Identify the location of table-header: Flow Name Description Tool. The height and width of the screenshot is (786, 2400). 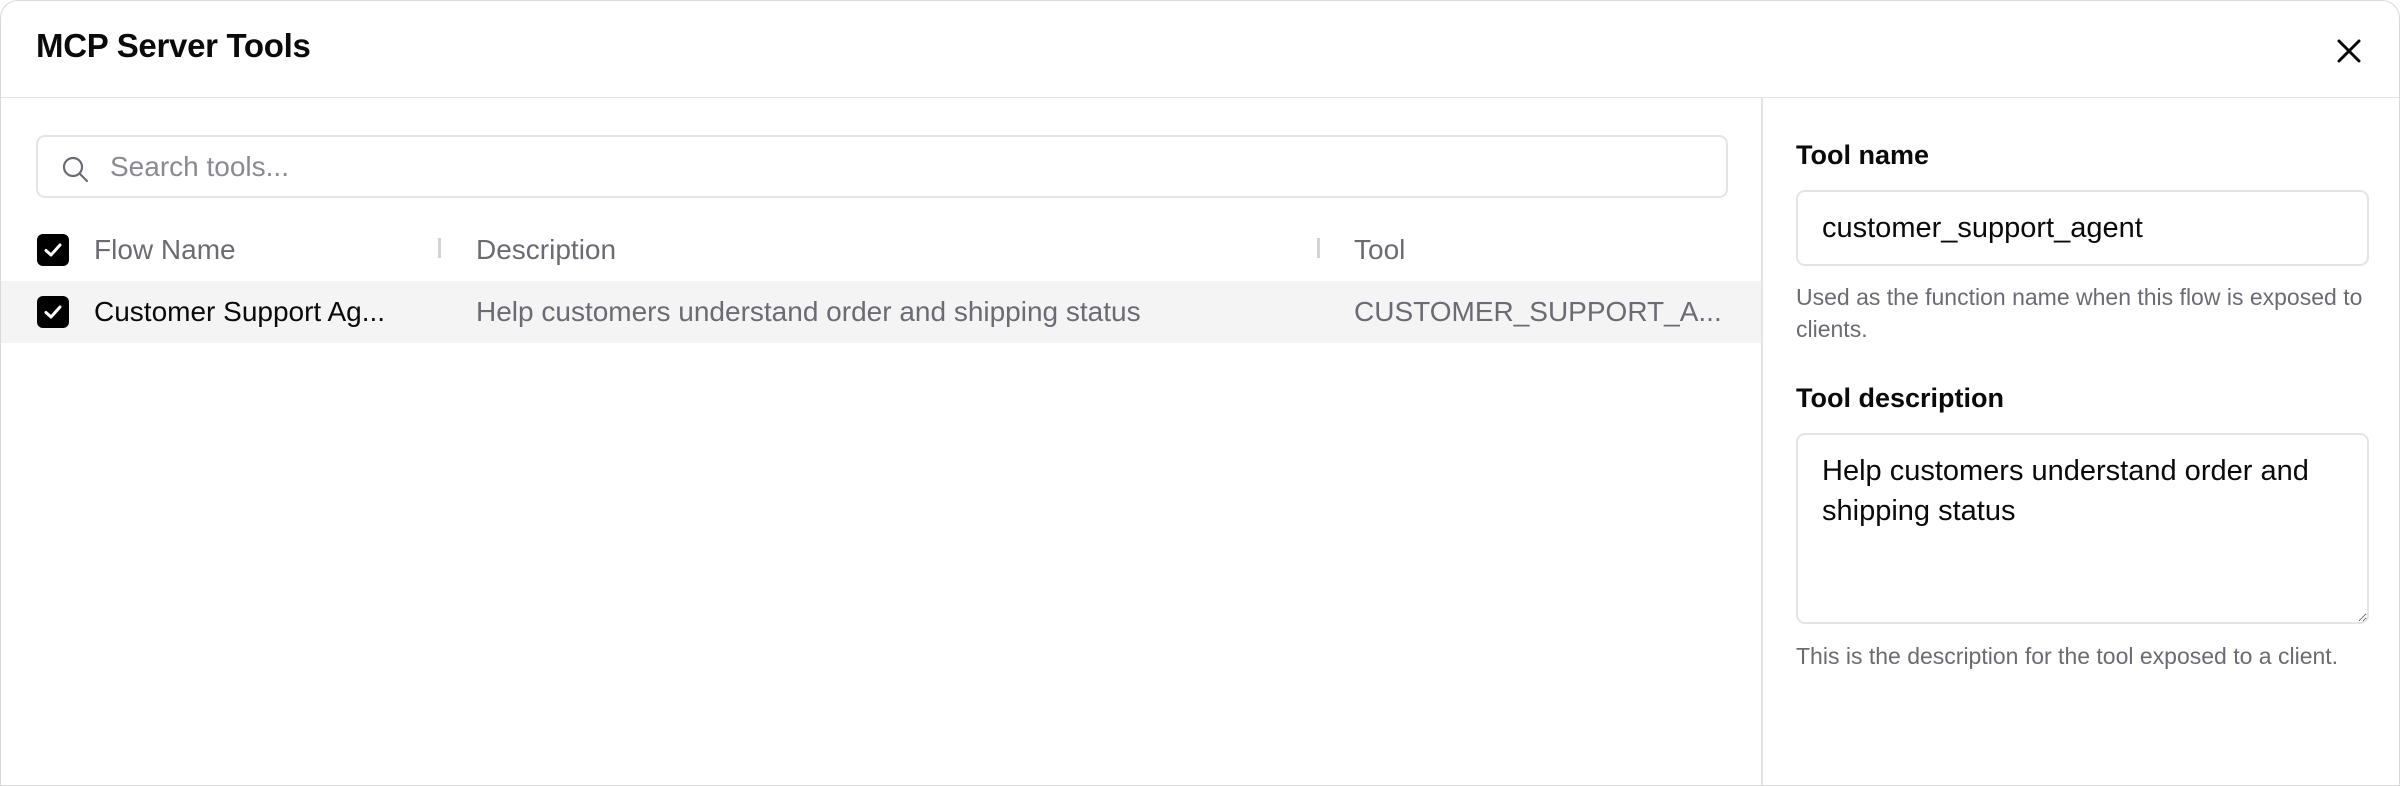
(881, 250).